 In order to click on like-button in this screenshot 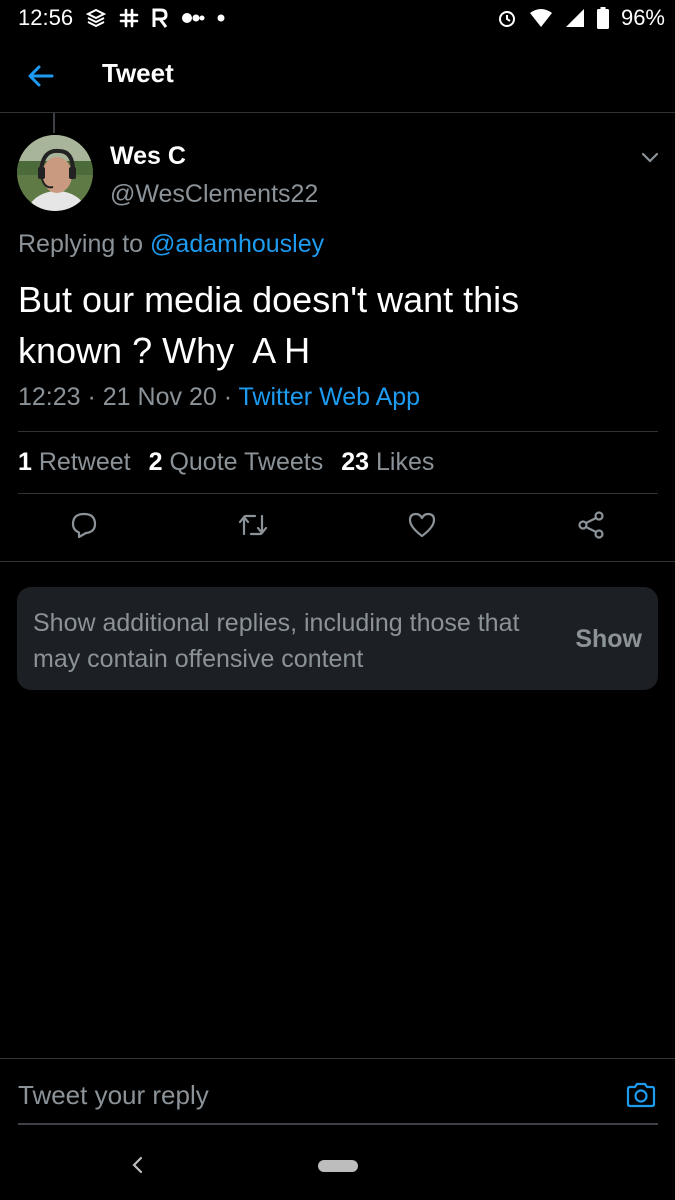, I will do `click(422, 525)`.